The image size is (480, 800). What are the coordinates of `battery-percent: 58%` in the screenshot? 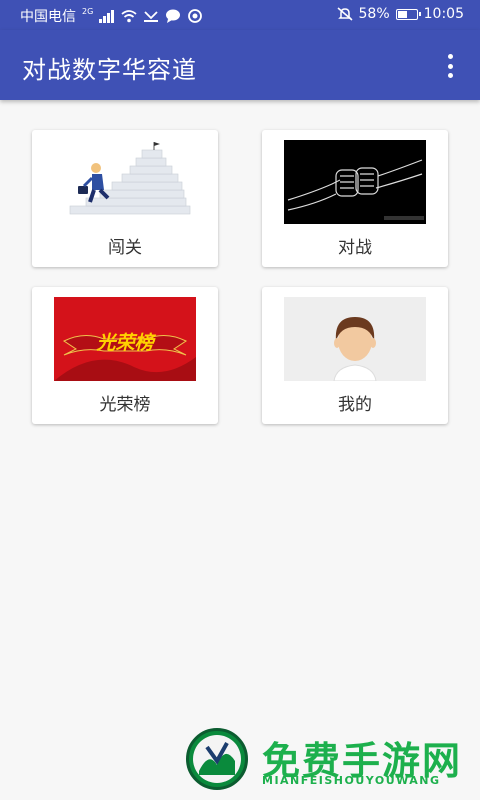 It's located at (374, 14).